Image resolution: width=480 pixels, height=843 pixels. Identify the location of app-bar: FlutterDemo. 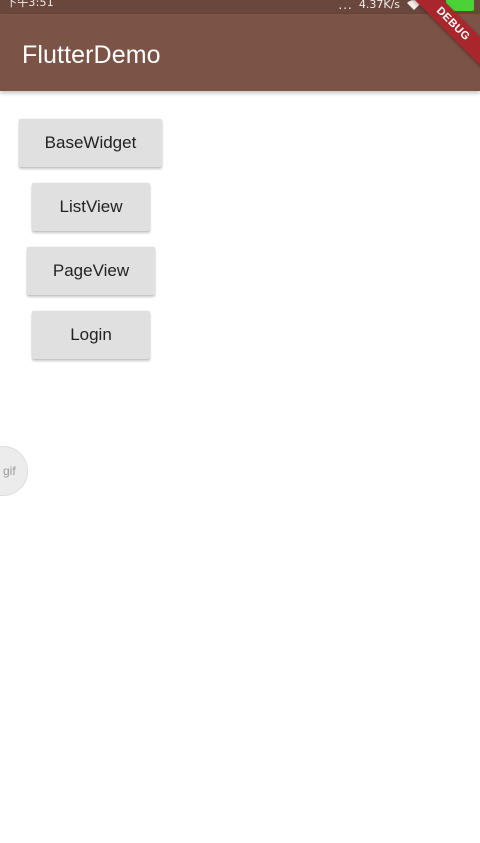
(240, 52).